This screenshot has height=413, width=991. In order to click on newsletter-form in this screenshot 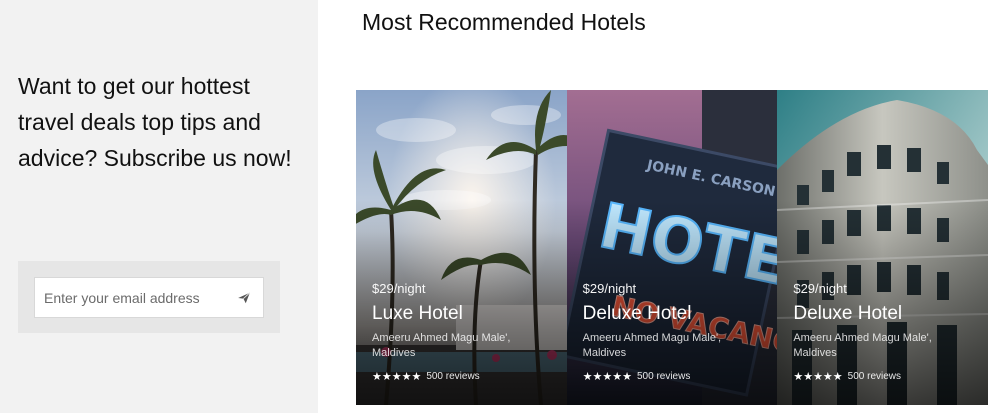, I will do `click(149, 297)`.